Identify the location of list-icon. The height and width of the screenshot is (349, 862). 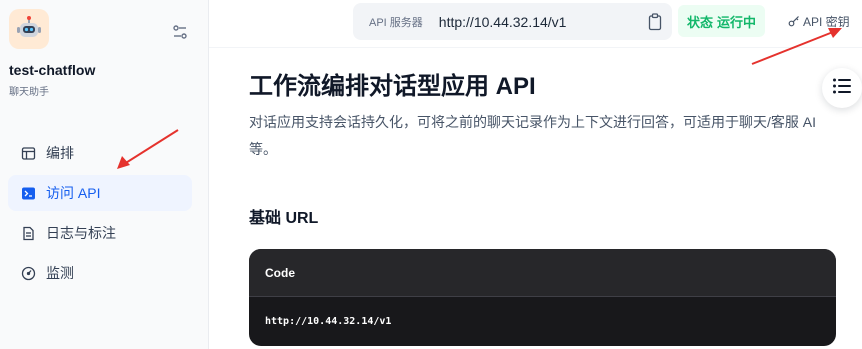
(842, 88).